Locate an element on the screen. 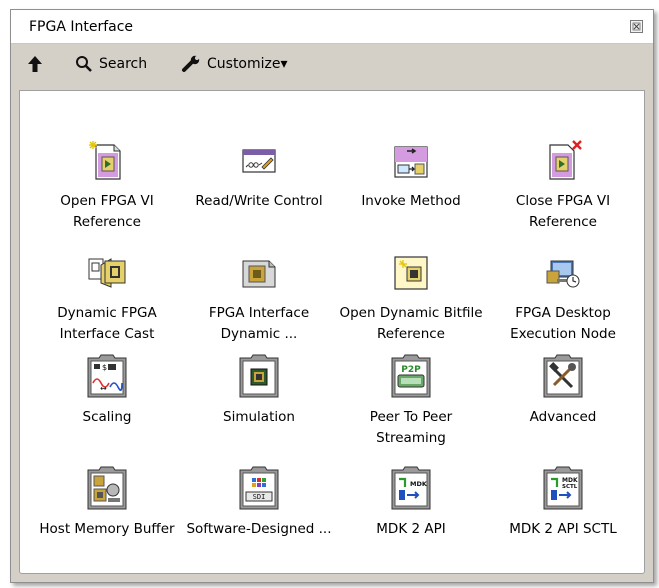 Image resolution: width=659 pixels, height=588 pixels. tile-label: Peer To Peer Streaming is located at coordinates (411, 427).